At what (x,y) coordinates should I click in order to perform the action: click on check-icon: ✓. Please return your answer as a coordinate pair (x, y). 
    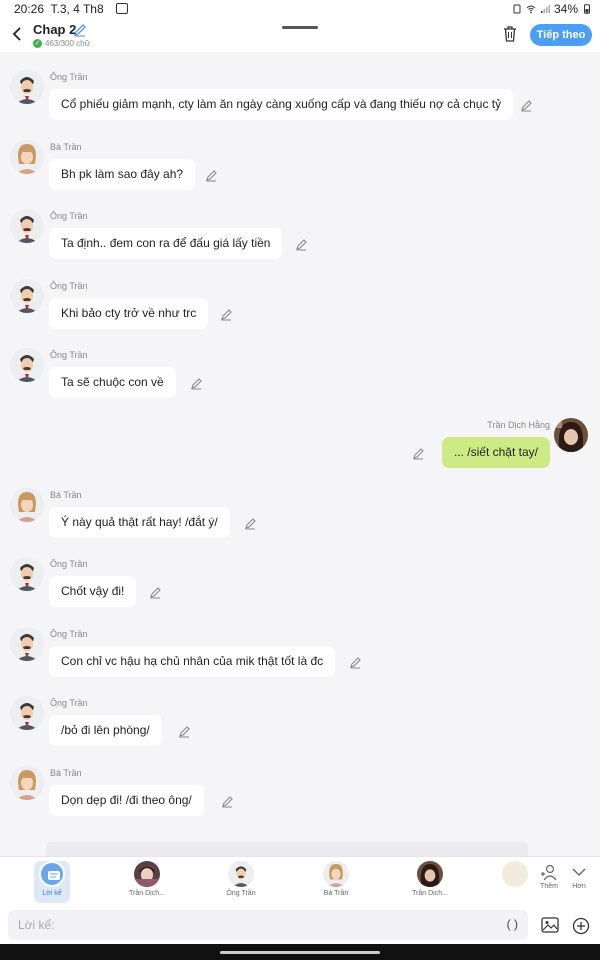
    Looking at the image, I should click on (37, 43).